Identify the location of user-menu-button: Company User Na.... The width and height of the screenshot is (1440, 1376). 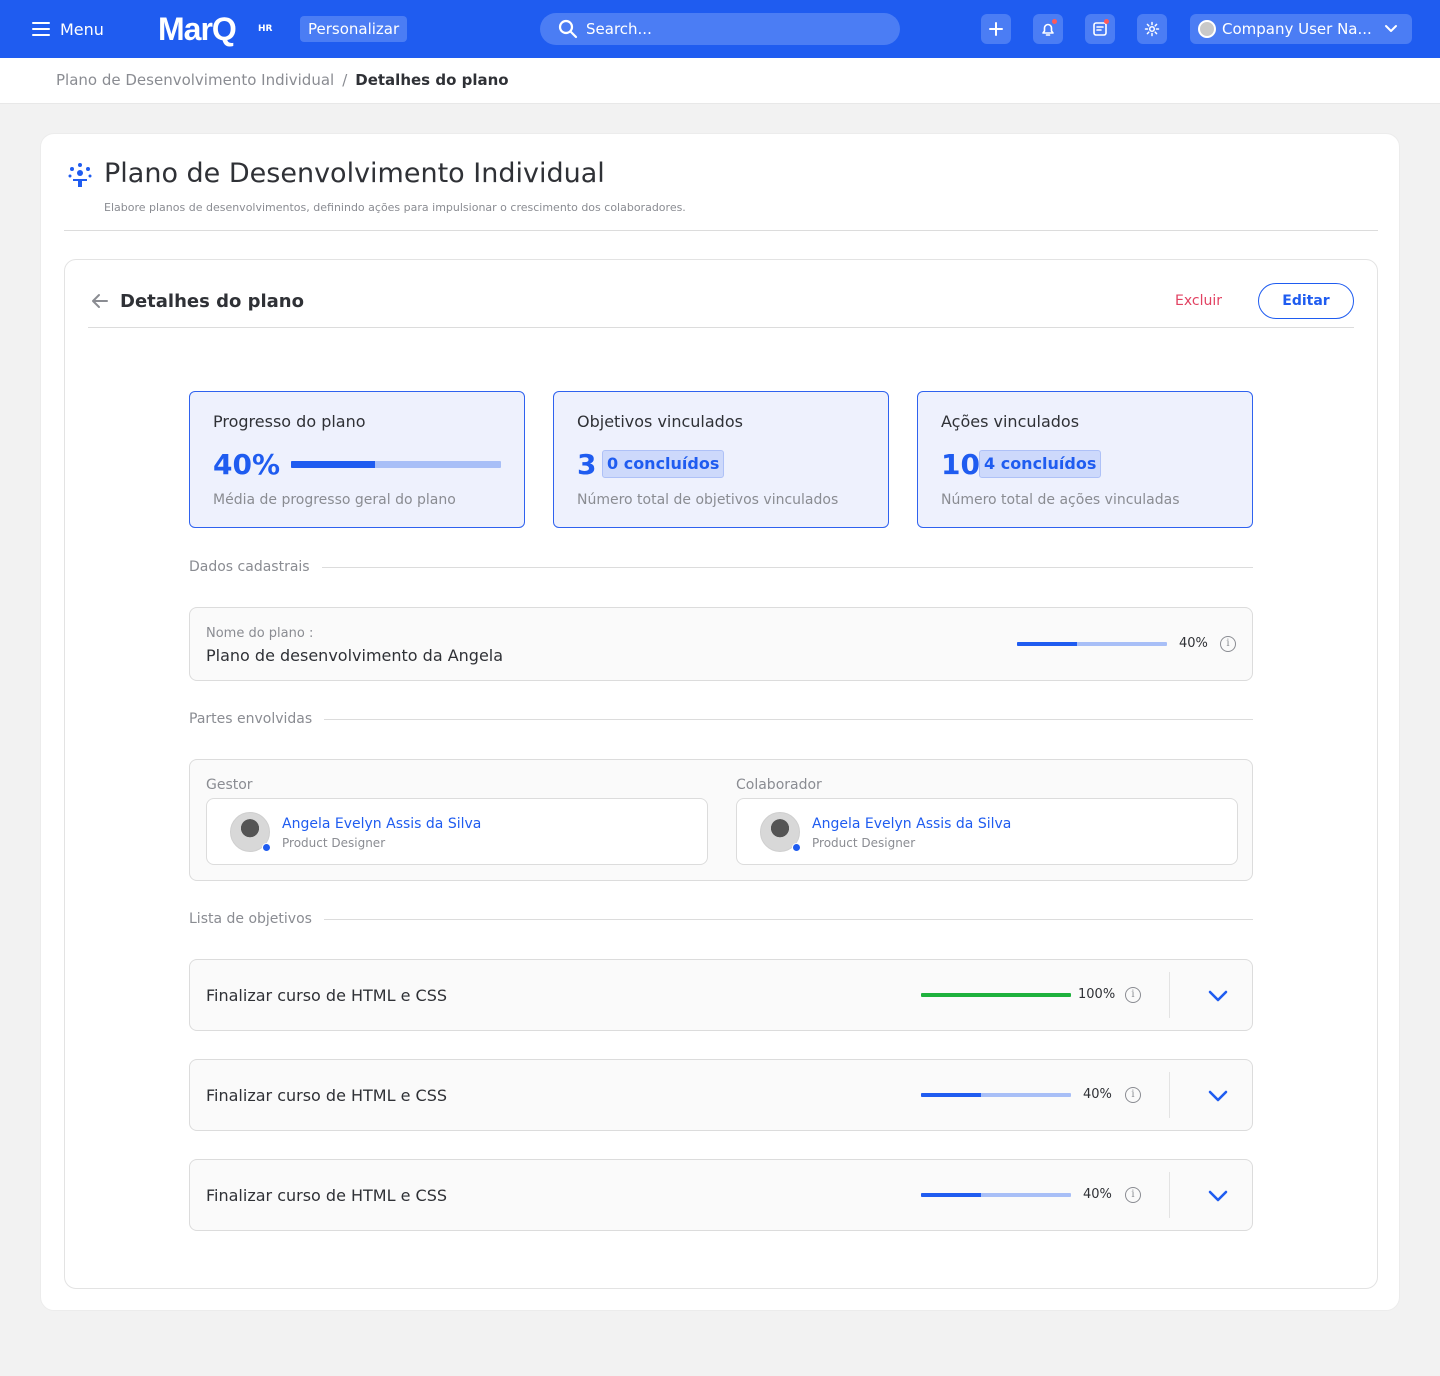
(1301, 29).